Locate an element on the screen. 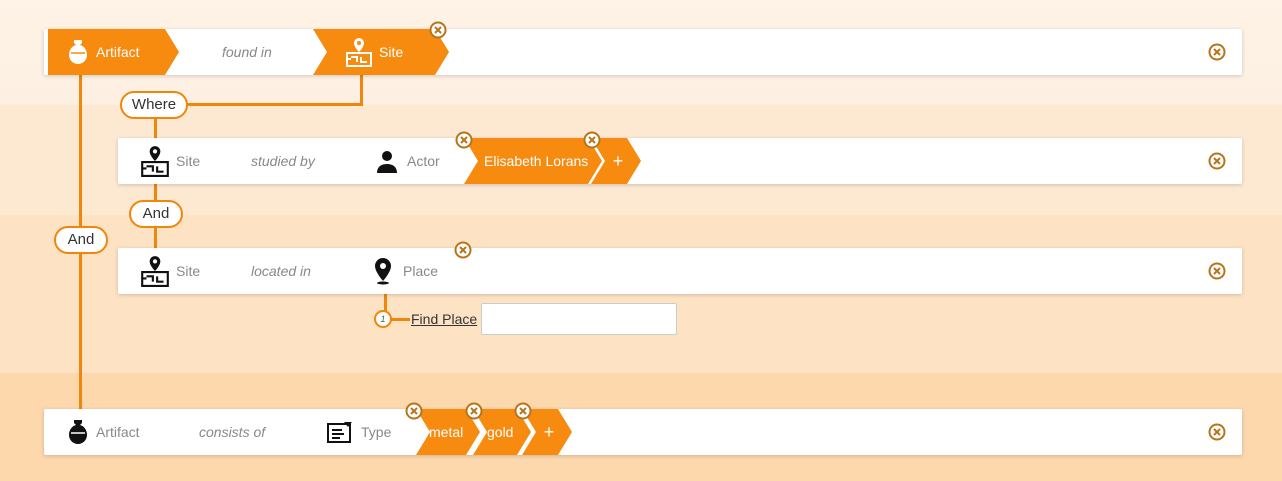  value-chip-elisabeth-lorans: Elisabeth Lorans is located at coordinates (533, 161).